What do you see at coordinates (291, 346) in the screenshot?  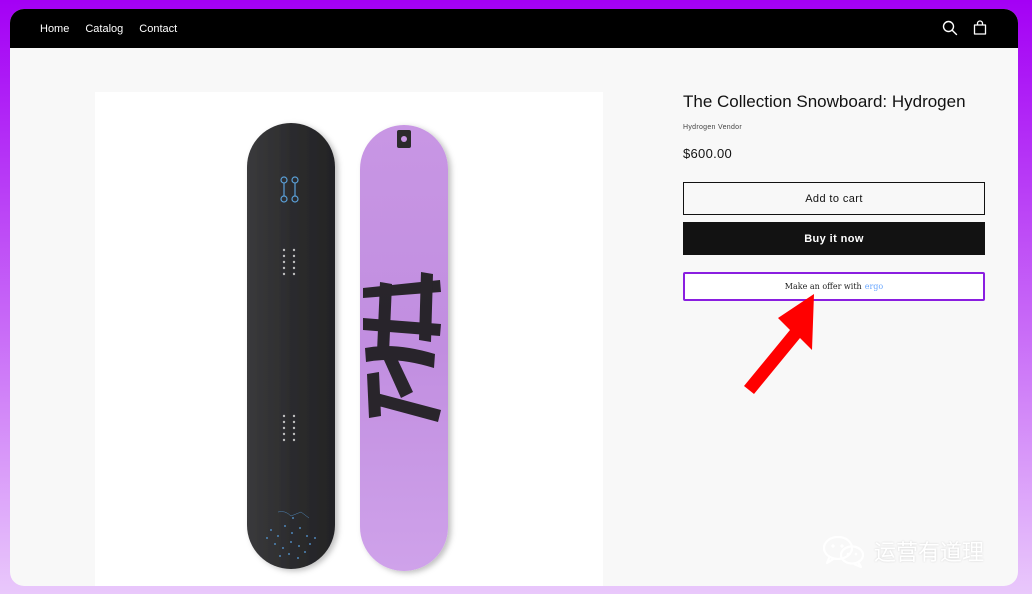 I see `dark-snowboard` at bounding box center [291, 346].